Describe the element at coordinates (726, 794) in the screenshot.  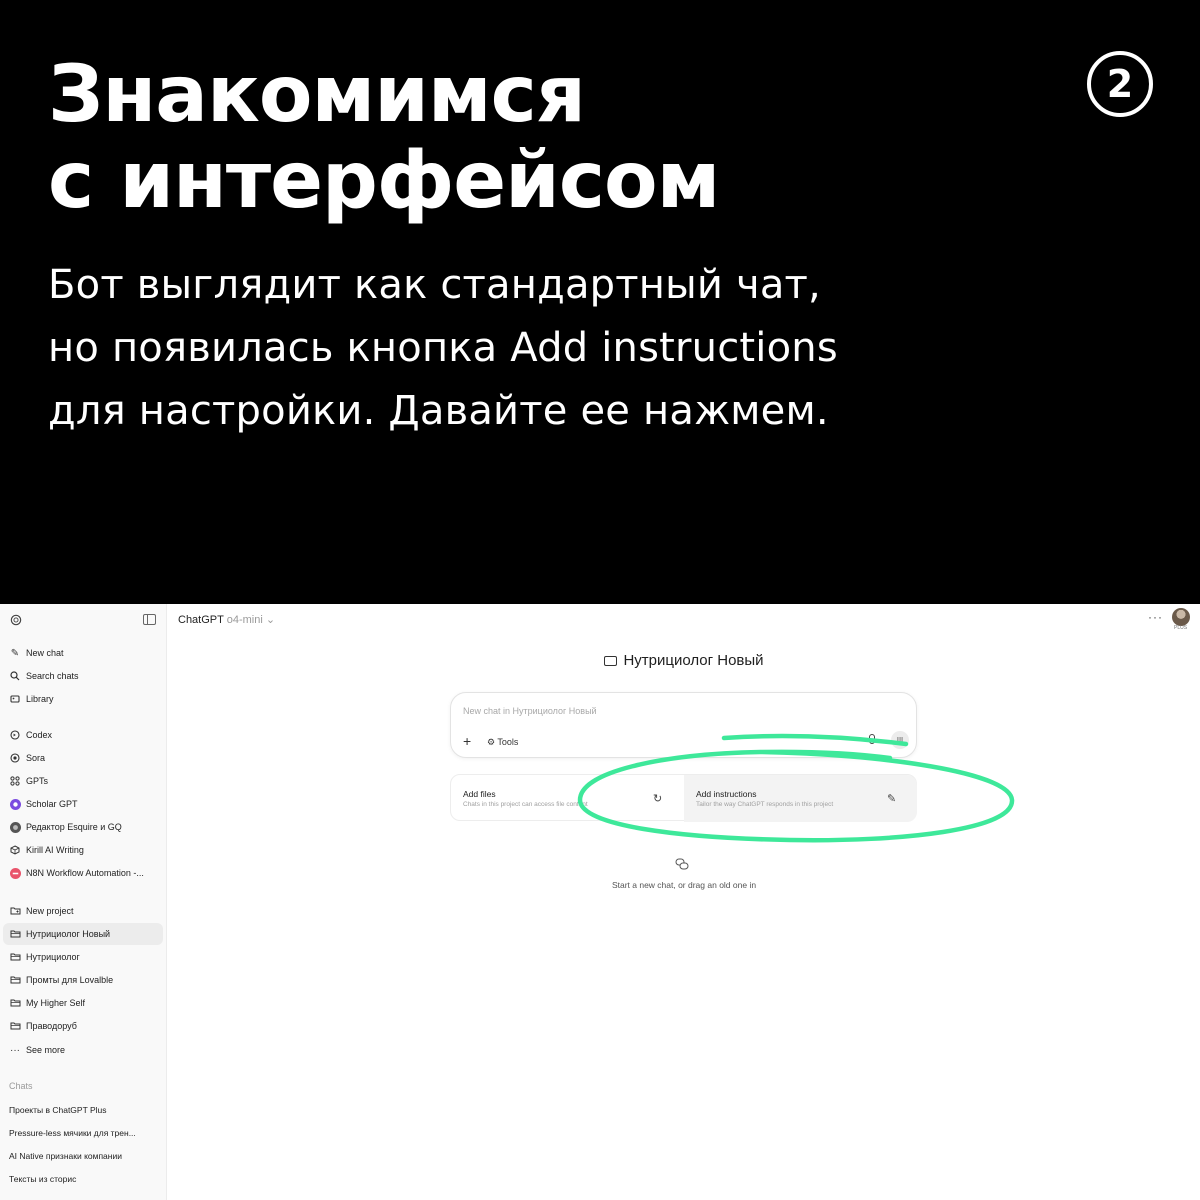
I see `add-instructions-title: Add instructions` at that location.